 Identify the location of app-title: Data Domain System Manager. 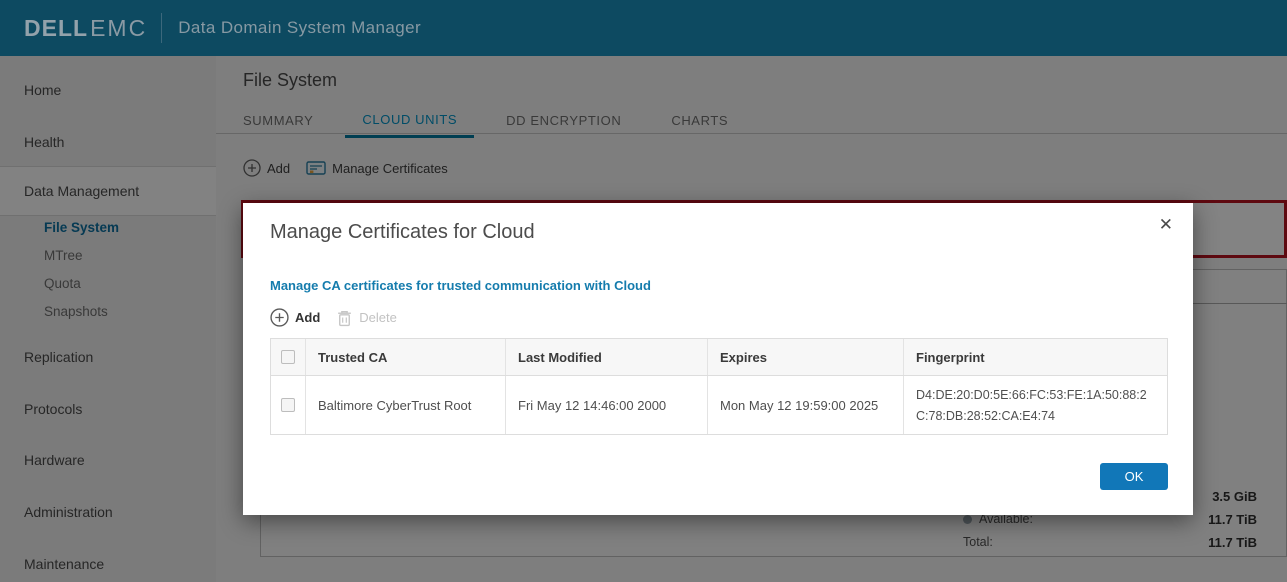
(300, 27).